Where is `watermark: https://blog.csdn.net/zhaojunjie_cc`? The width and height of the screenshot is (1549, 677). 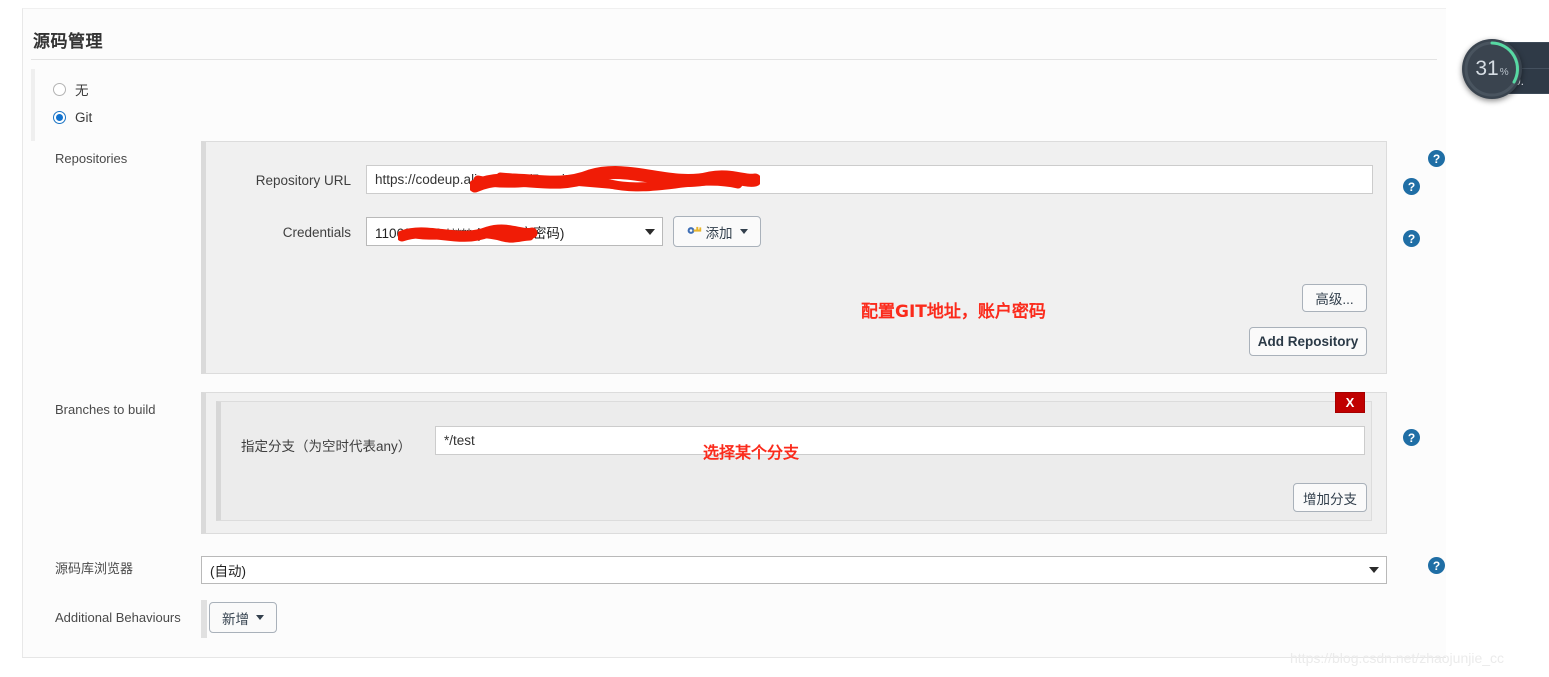 watermark: https://blog.csdn.net/zhaojunjie_cc is located at coordinates (1397, 658).